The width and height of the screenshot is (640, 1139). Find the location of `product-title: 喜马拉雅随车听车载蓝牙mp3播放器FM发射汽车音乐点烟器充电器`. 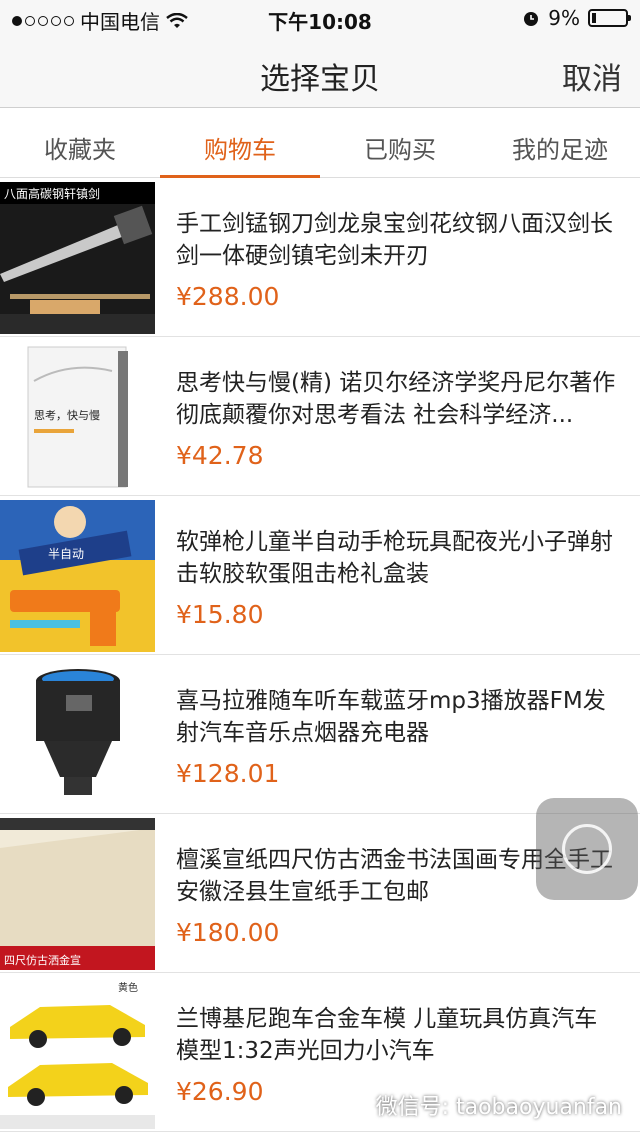

product-title: 喜马拉雅随车听车载蓝牙mp3播放器FM发射汽车音乐点烟器充电器 is located at coordinates (391, 717).